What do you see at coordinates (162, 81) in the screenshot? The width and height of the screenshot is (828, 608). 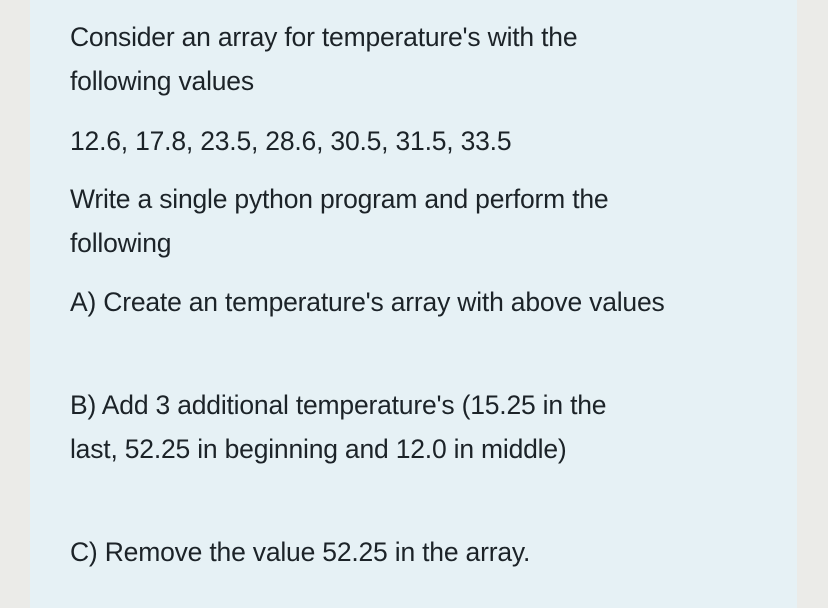 I see `intro-line-2: following values` at bounding box center [162, 81].